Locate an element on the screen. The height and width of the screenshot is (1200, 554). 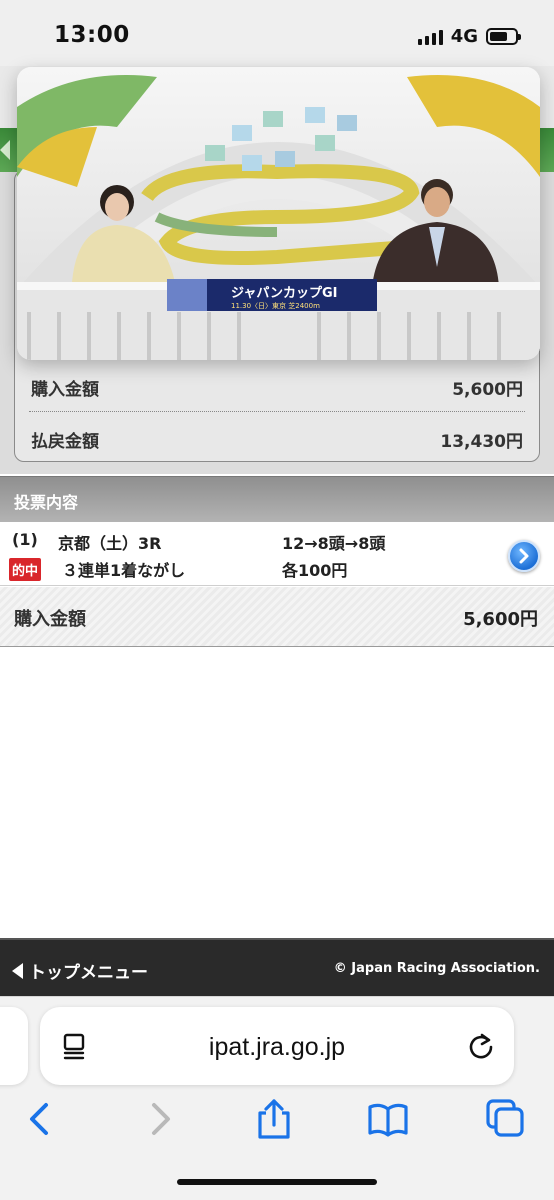
battery-icon is located at coordinates (503, 36).